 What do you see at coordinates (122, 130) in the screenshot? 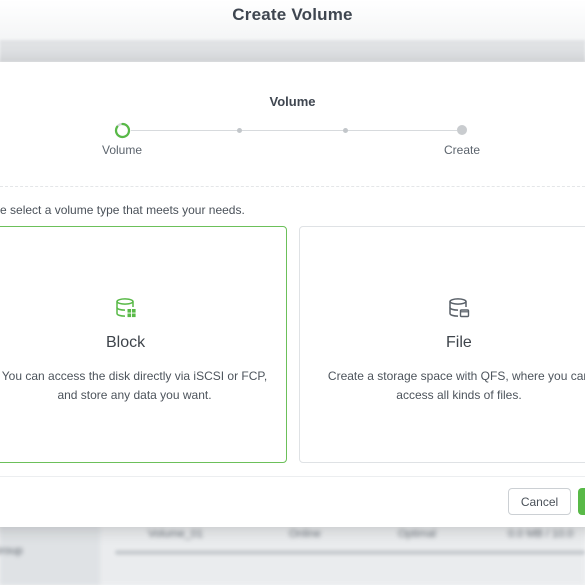
I see `step-volume-progress-icon` at bounding box center [122, 130].